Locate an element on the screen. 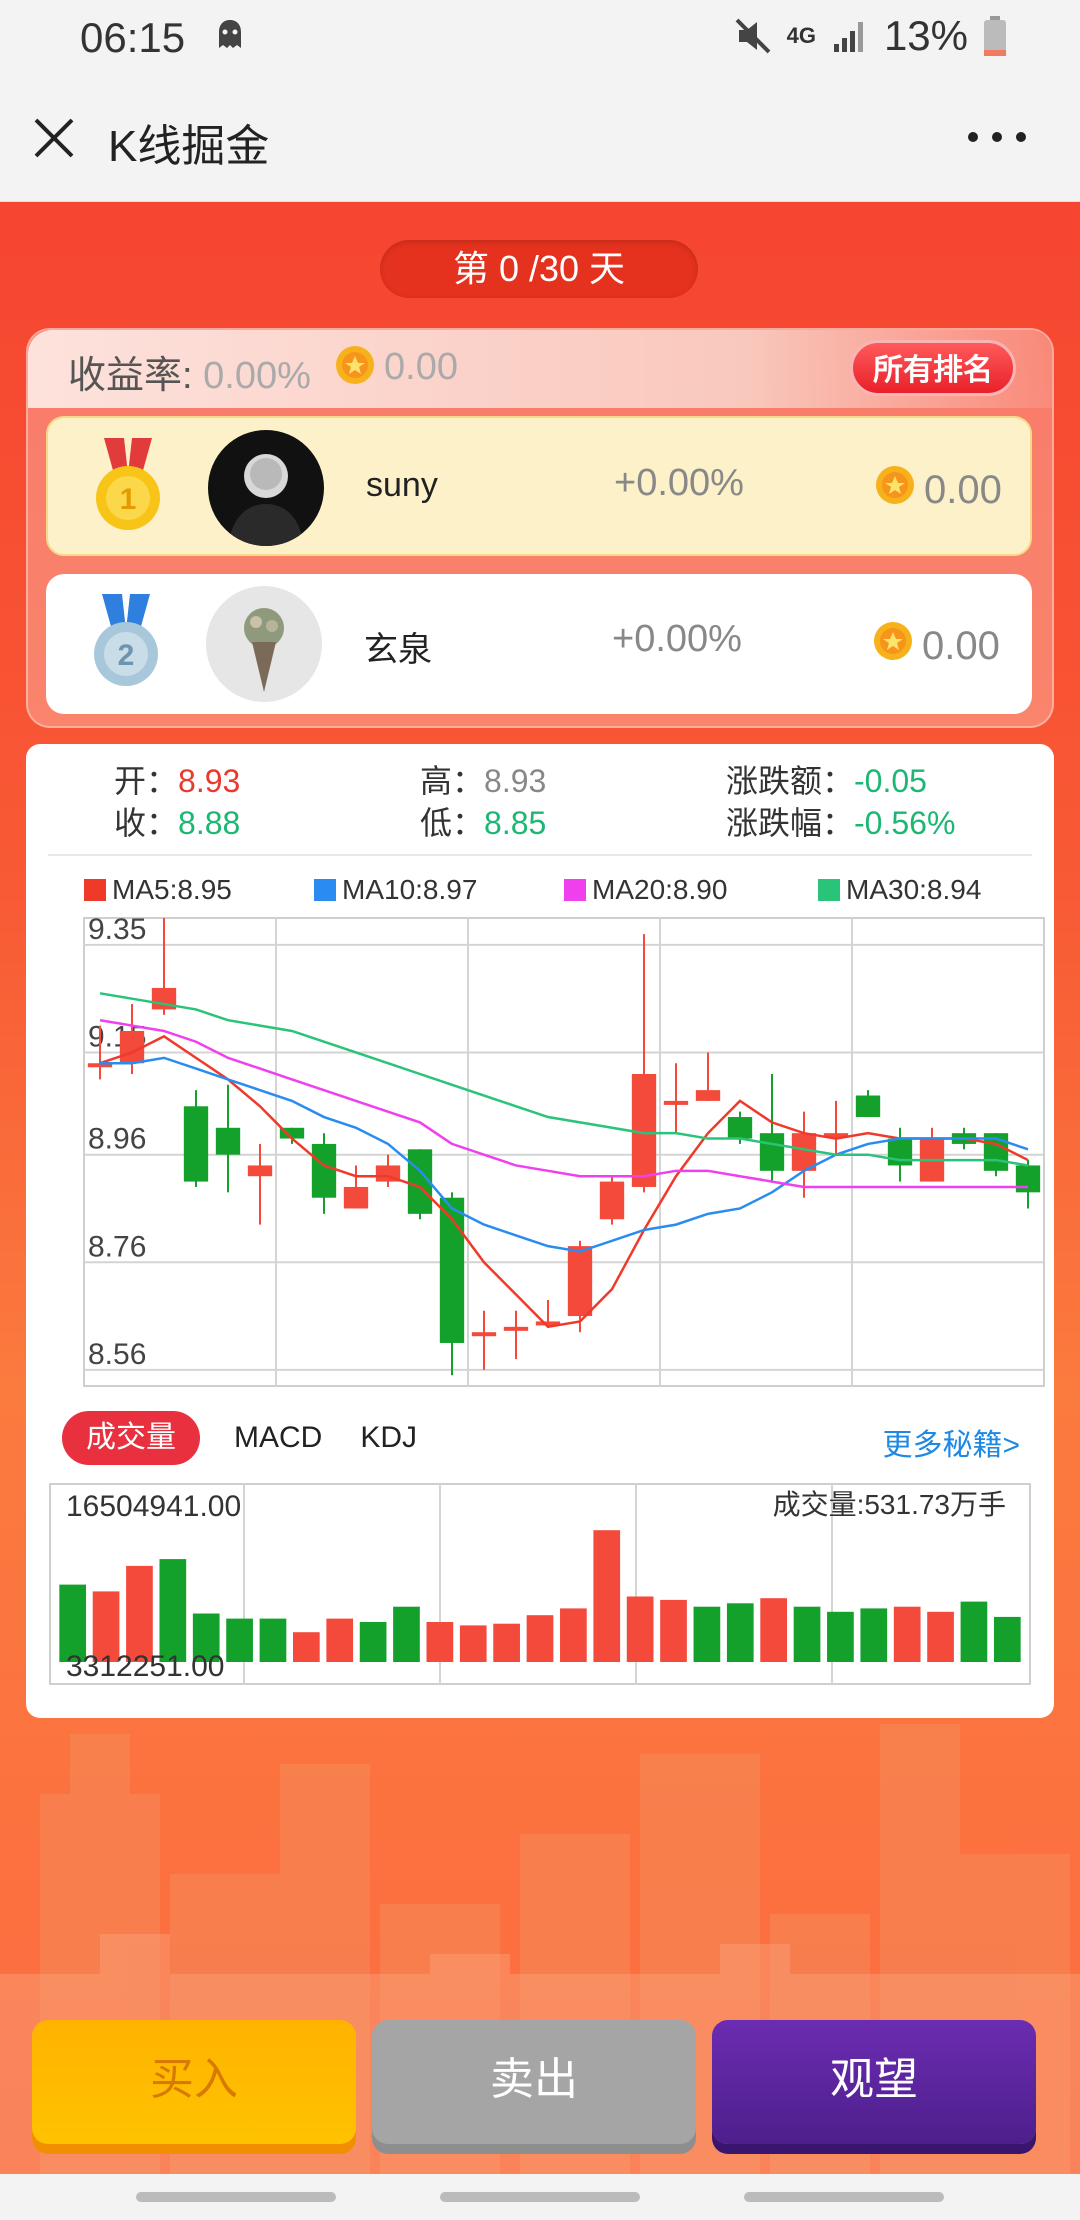  ranking-row-1: 1 suny +0.00% 0.00 is located at coordinates (539, 486).